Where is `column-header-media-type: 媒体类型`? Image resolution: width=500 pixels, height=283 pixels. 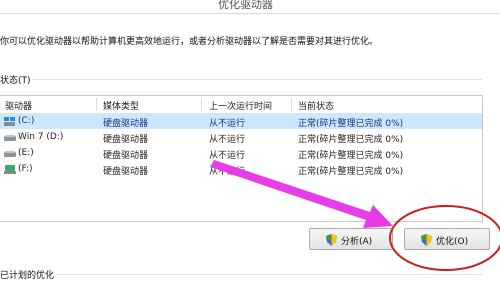
column-header-media-type: 媒体类型 is located at coordinates (121, 105).